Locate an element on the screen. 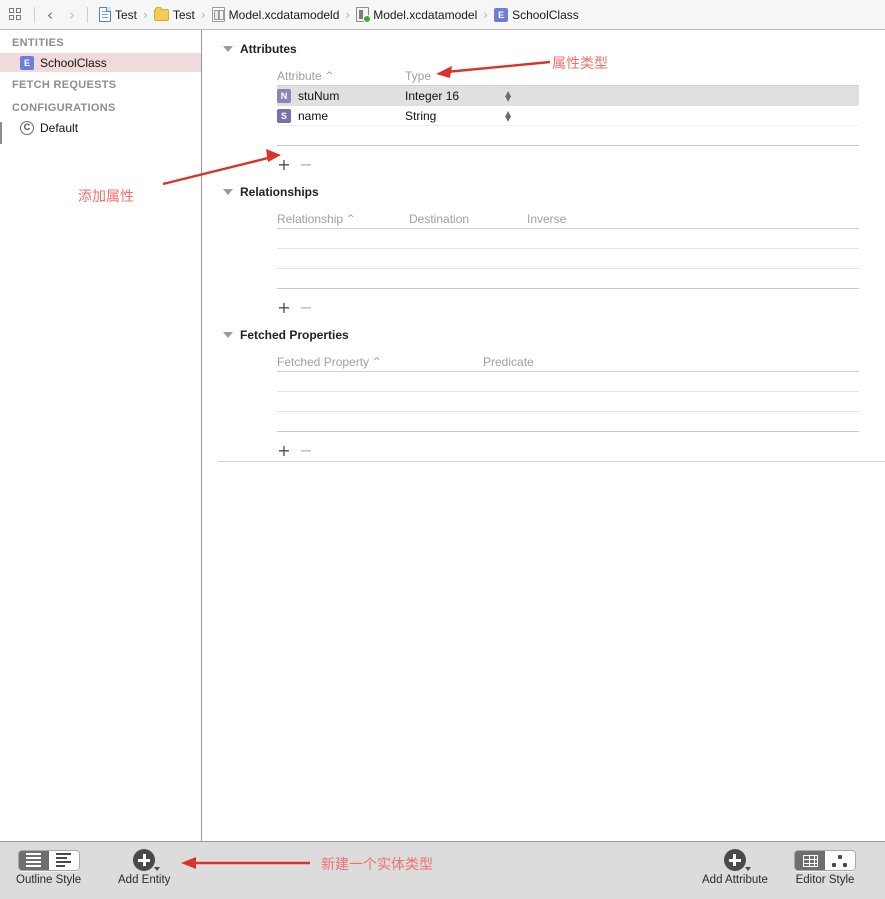  annotation-new-entity: 新建一个实体类型 is located at coordinates (377, 865).